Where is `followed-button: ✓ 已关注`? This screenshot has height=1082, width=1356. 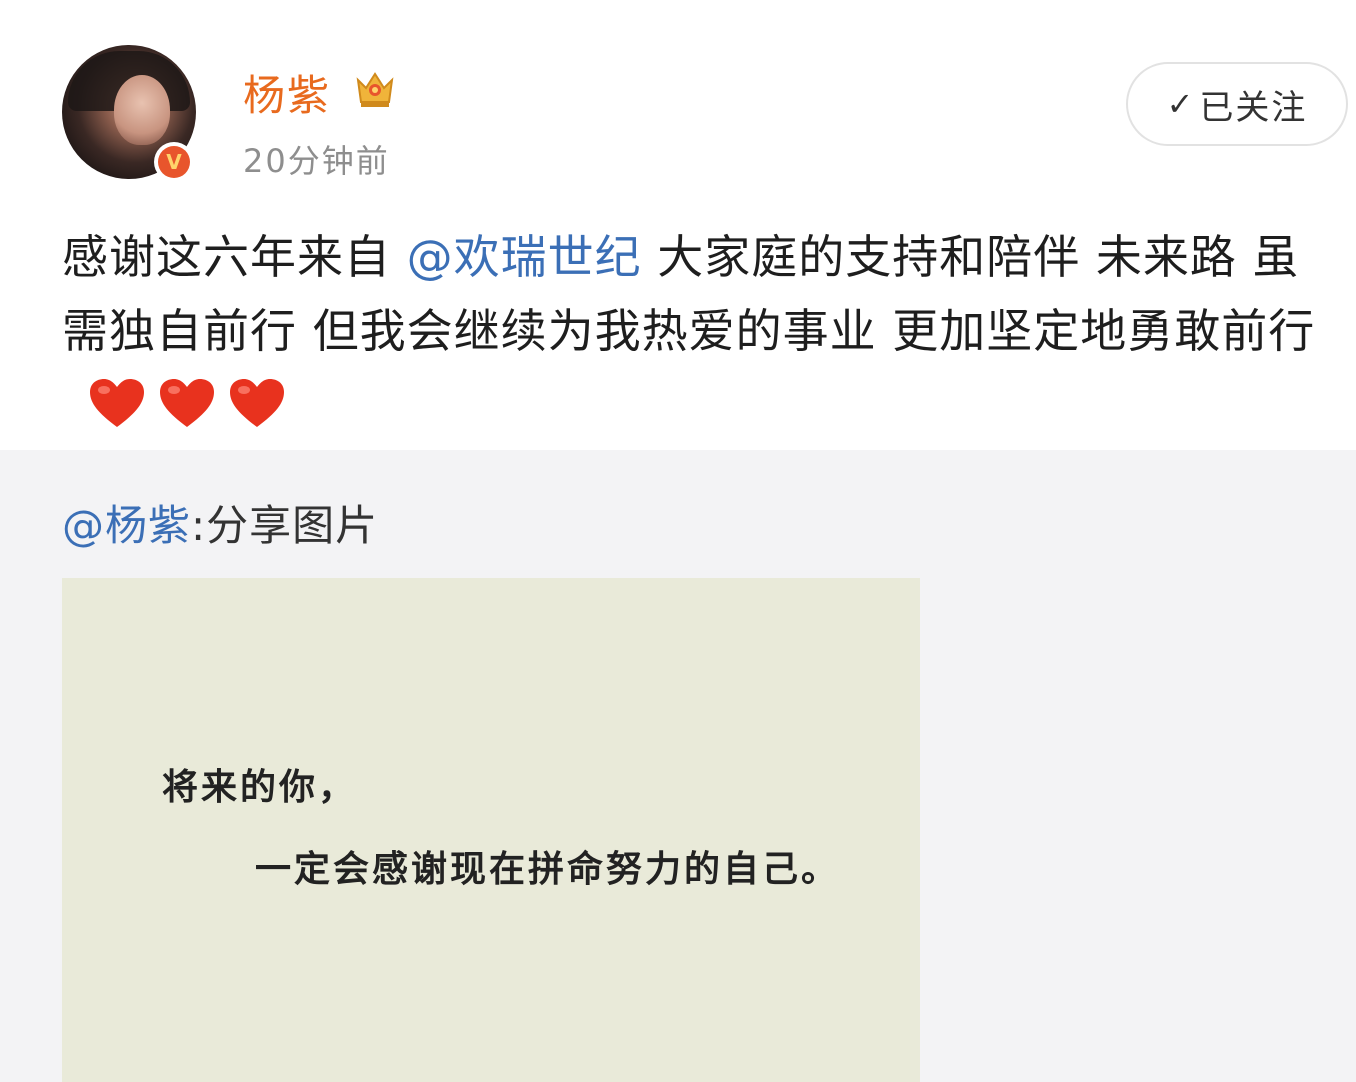
followed-button: ✓ 已关注 is located at coordinates (1237, 104).